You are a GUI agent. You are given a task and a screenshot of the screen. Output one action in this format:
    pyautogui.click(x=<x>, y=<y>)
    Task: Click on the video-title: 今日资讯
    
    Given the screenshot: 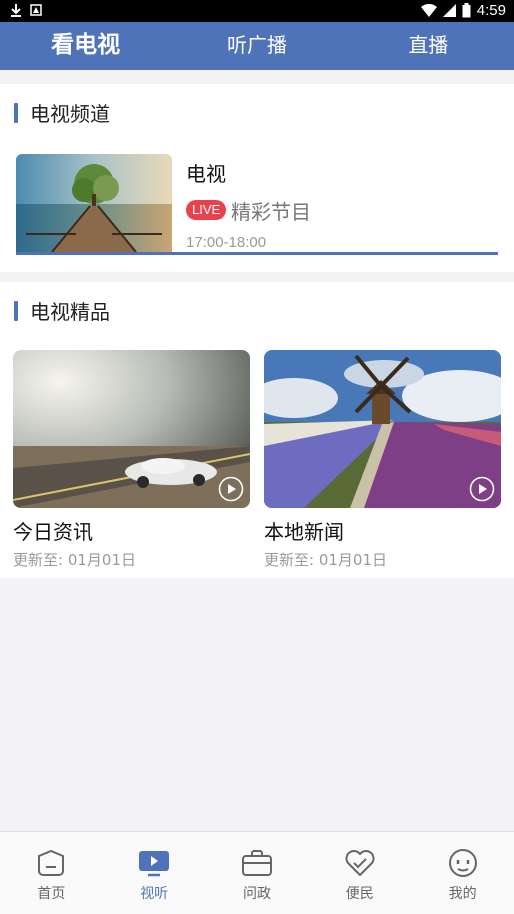 What is the action you would take?
    pyautogui.click(x=53, y=532)
    